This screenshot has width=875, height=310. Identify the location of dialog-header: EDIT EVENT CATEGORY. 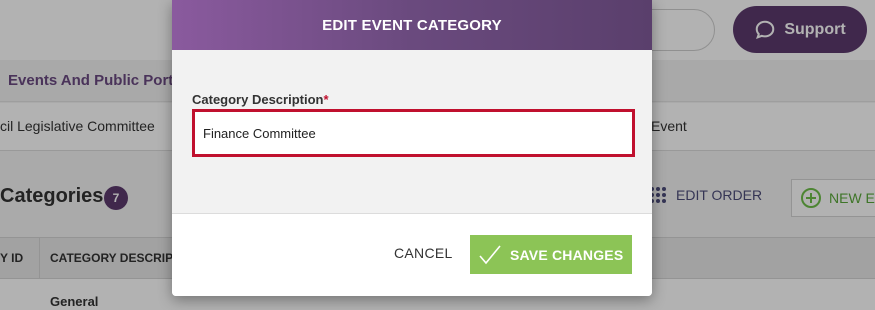
(412, 25).